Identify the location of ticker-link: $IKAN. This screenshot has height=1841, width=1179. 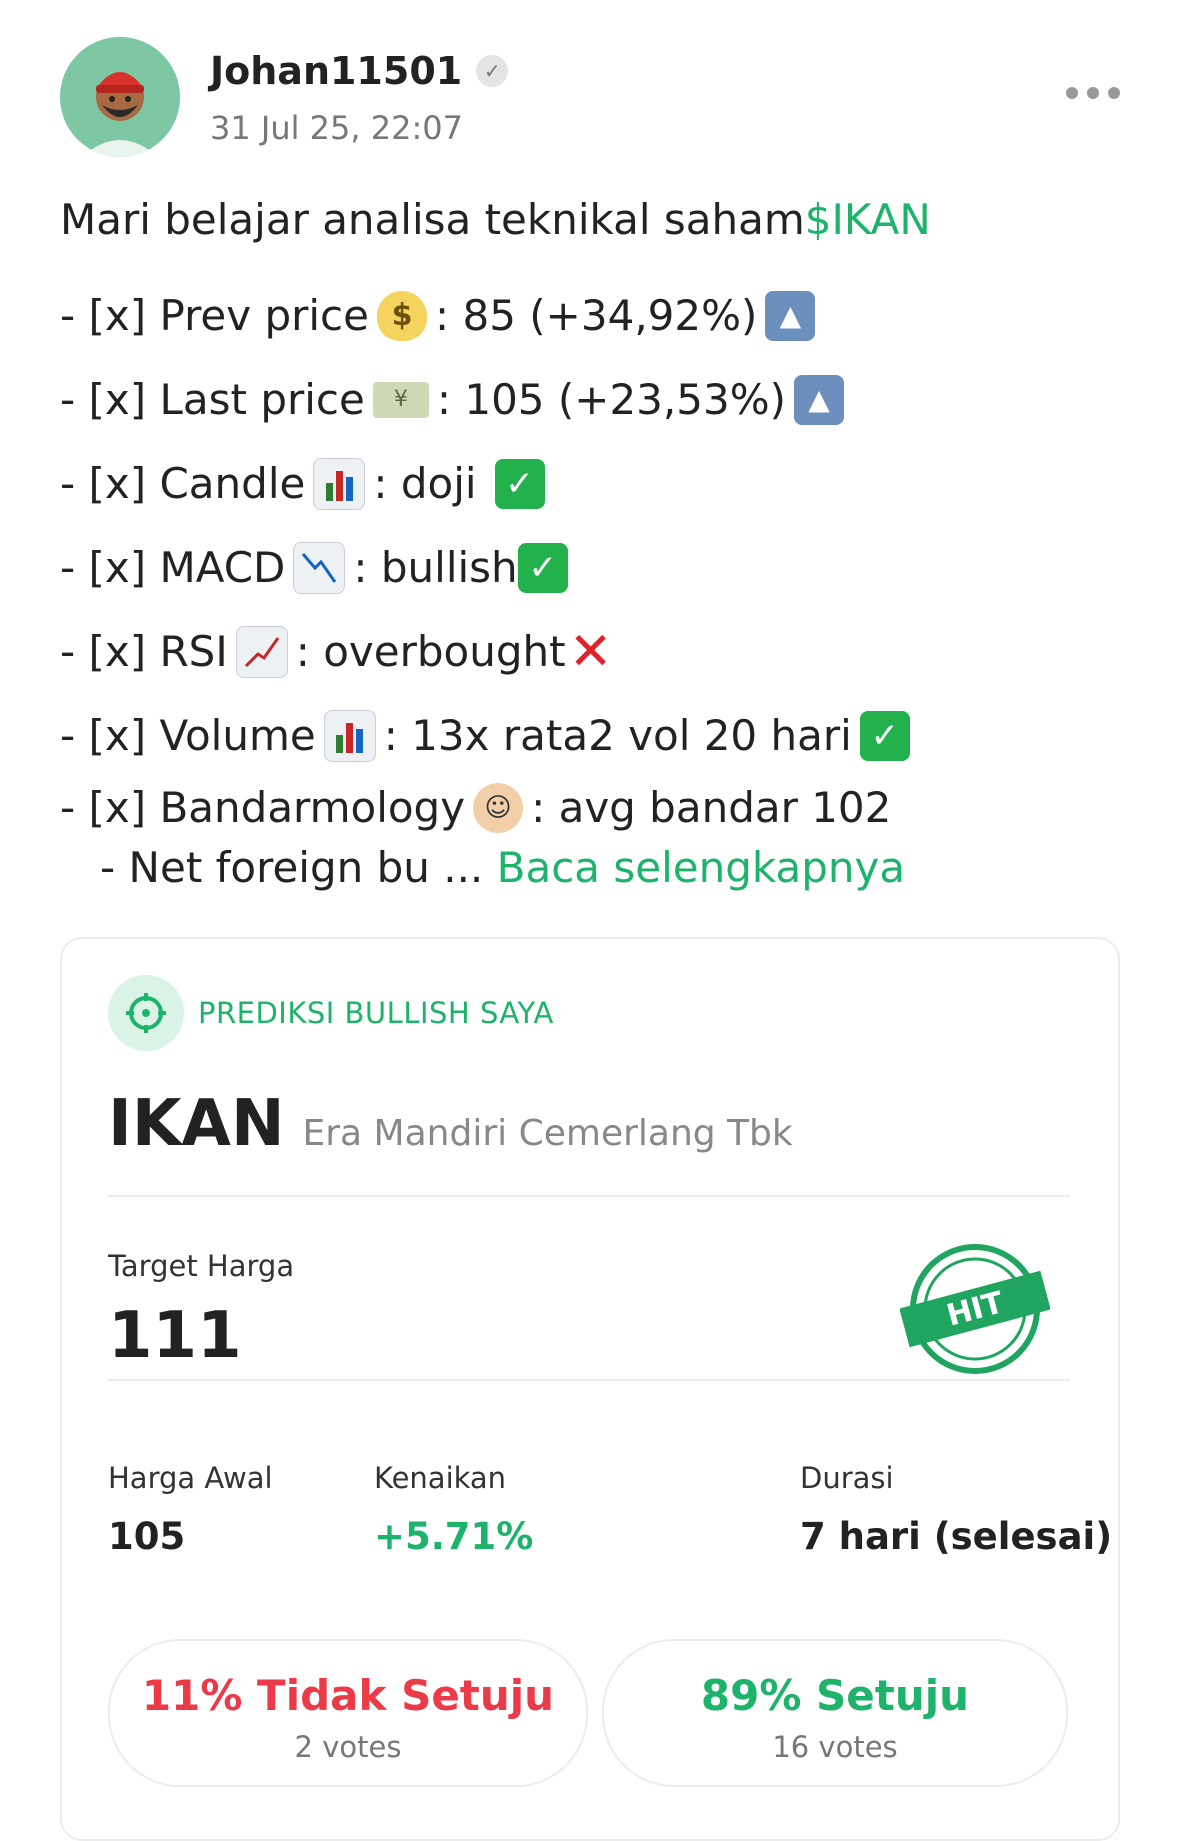
(868, 220).